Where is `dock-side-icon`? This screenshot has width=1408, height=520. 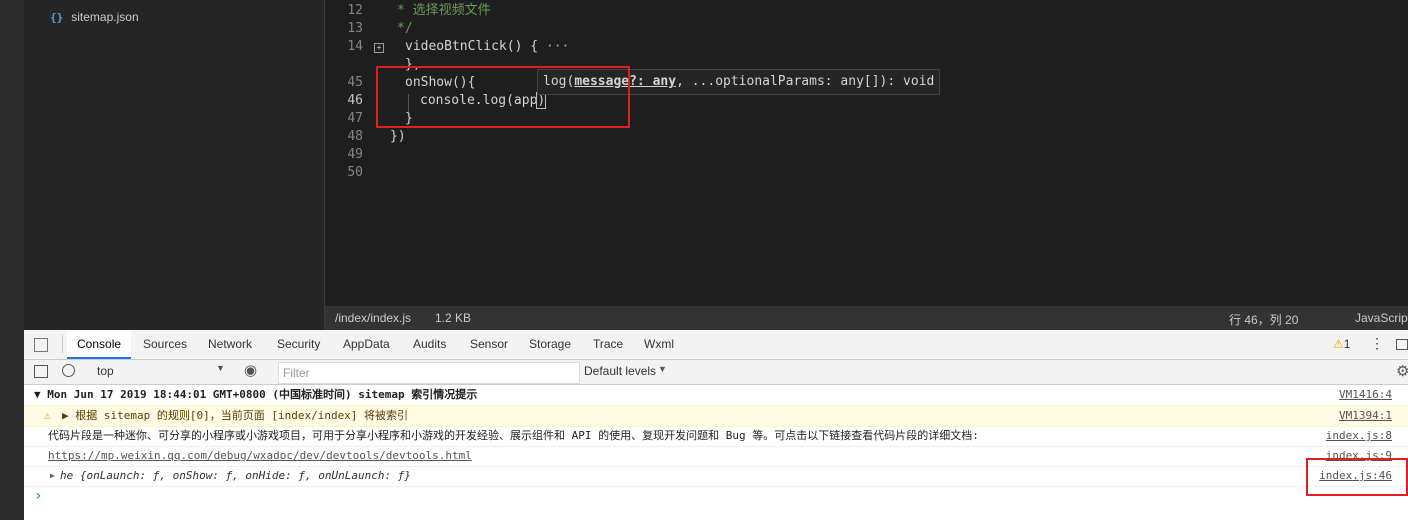
dock-side-icon is located at coordinates (1402, 344).